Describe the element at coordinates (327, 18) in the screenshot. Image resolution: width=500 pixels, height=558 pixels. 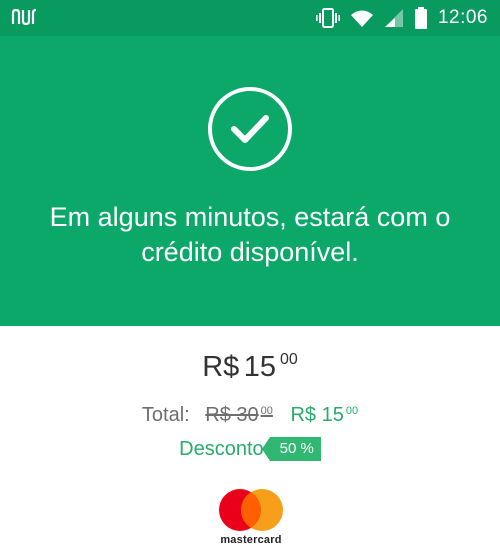
I see `vibrate-icon` at that location.